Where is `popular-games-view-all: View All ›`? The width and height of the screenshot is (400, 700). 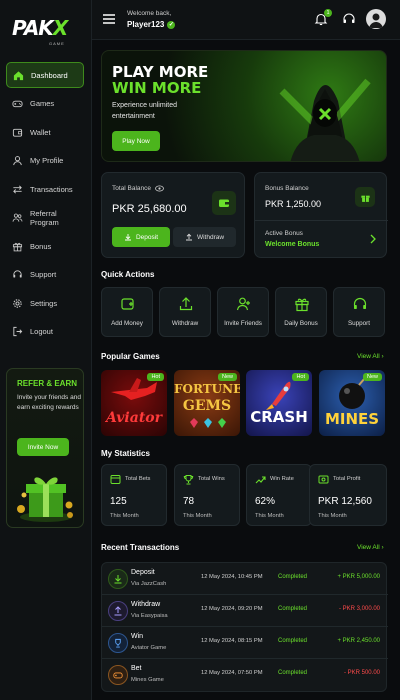 popular-games-view-all: View All › is located at coordinates (370, 356).